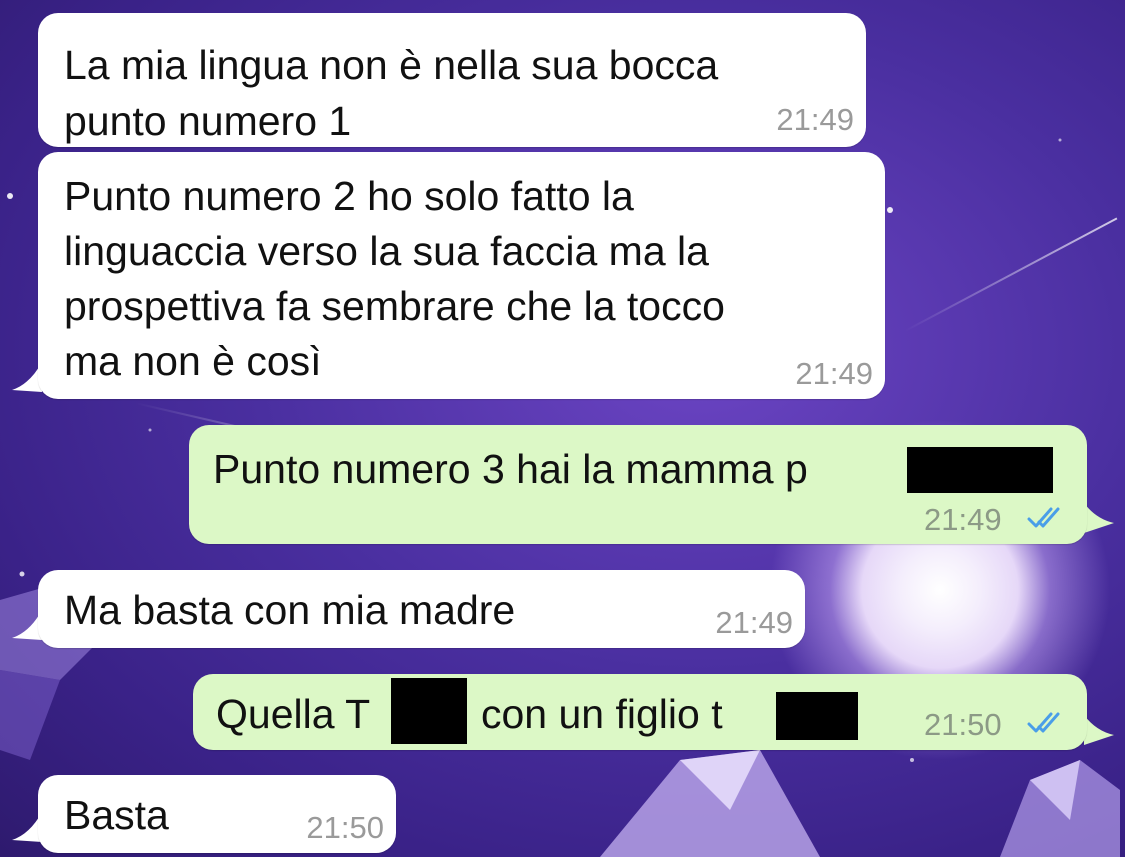 This screenshot has width=1125, height=857. What do you see at coordinates (290, 610) in the screenshot?
I see `message-text: Ma basta con mia madre` at bounding box center [290, 610].